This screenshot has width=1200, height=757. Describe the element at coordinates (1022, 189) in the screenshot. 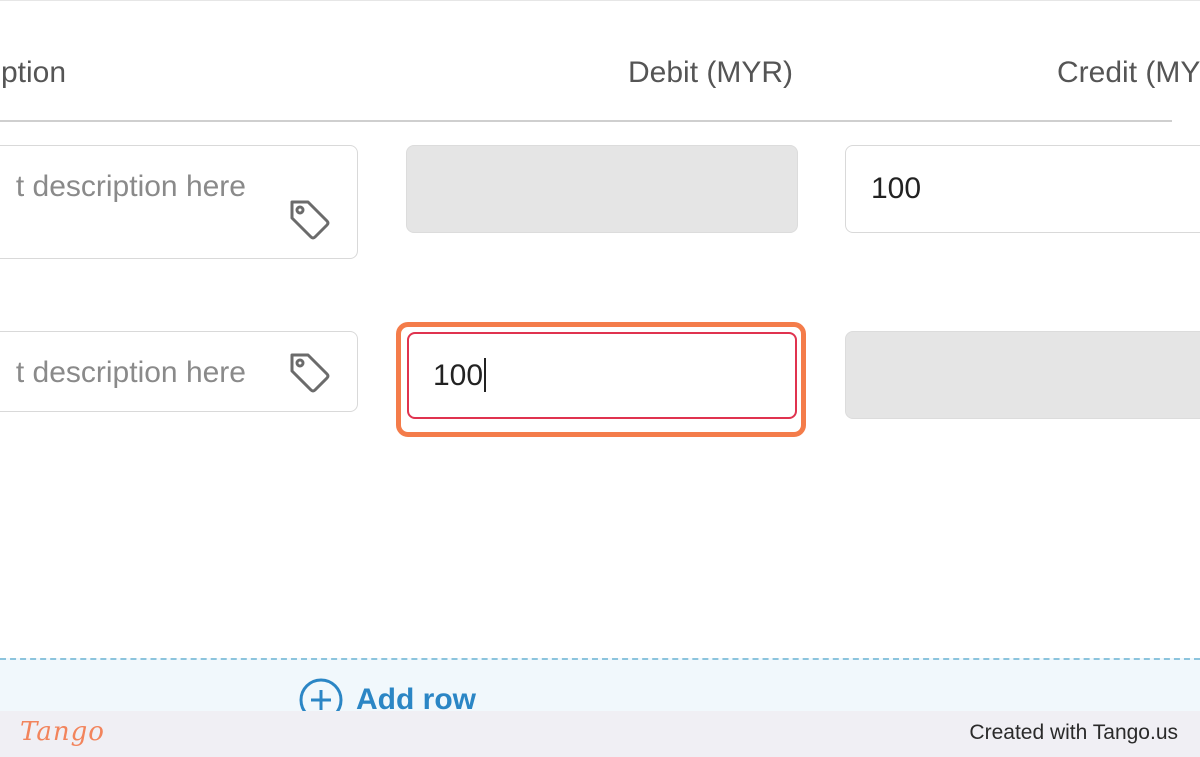

I see `credit-field-row-1: 100` at that location.